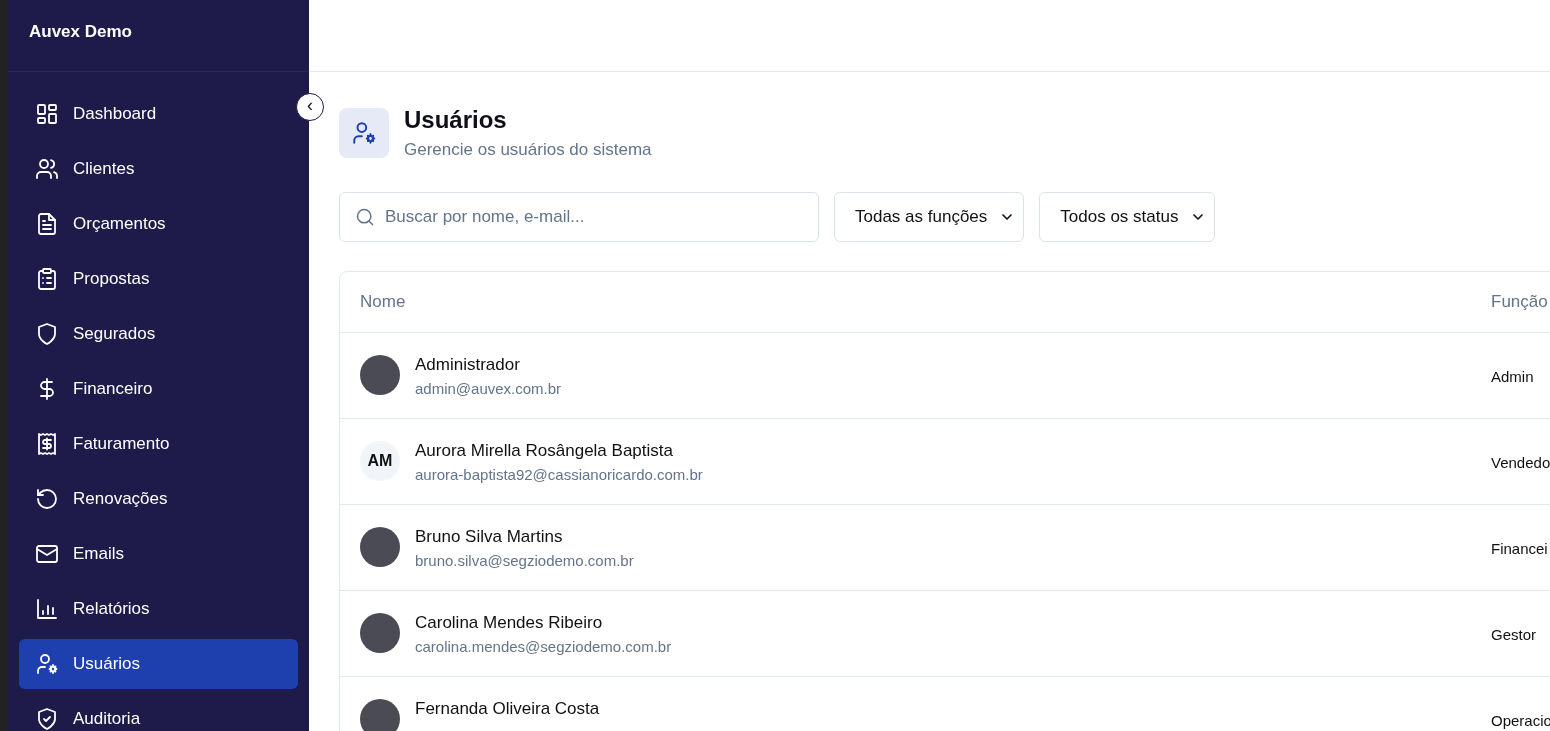 Image resolution: width=1550 pixels, height=731 pixels. What do you see at coordinates (559, 474) in the screenshot?
I see `user-email: aurora-baptista92@cassianoricardo.com.br` at bounding box center [559, 474].